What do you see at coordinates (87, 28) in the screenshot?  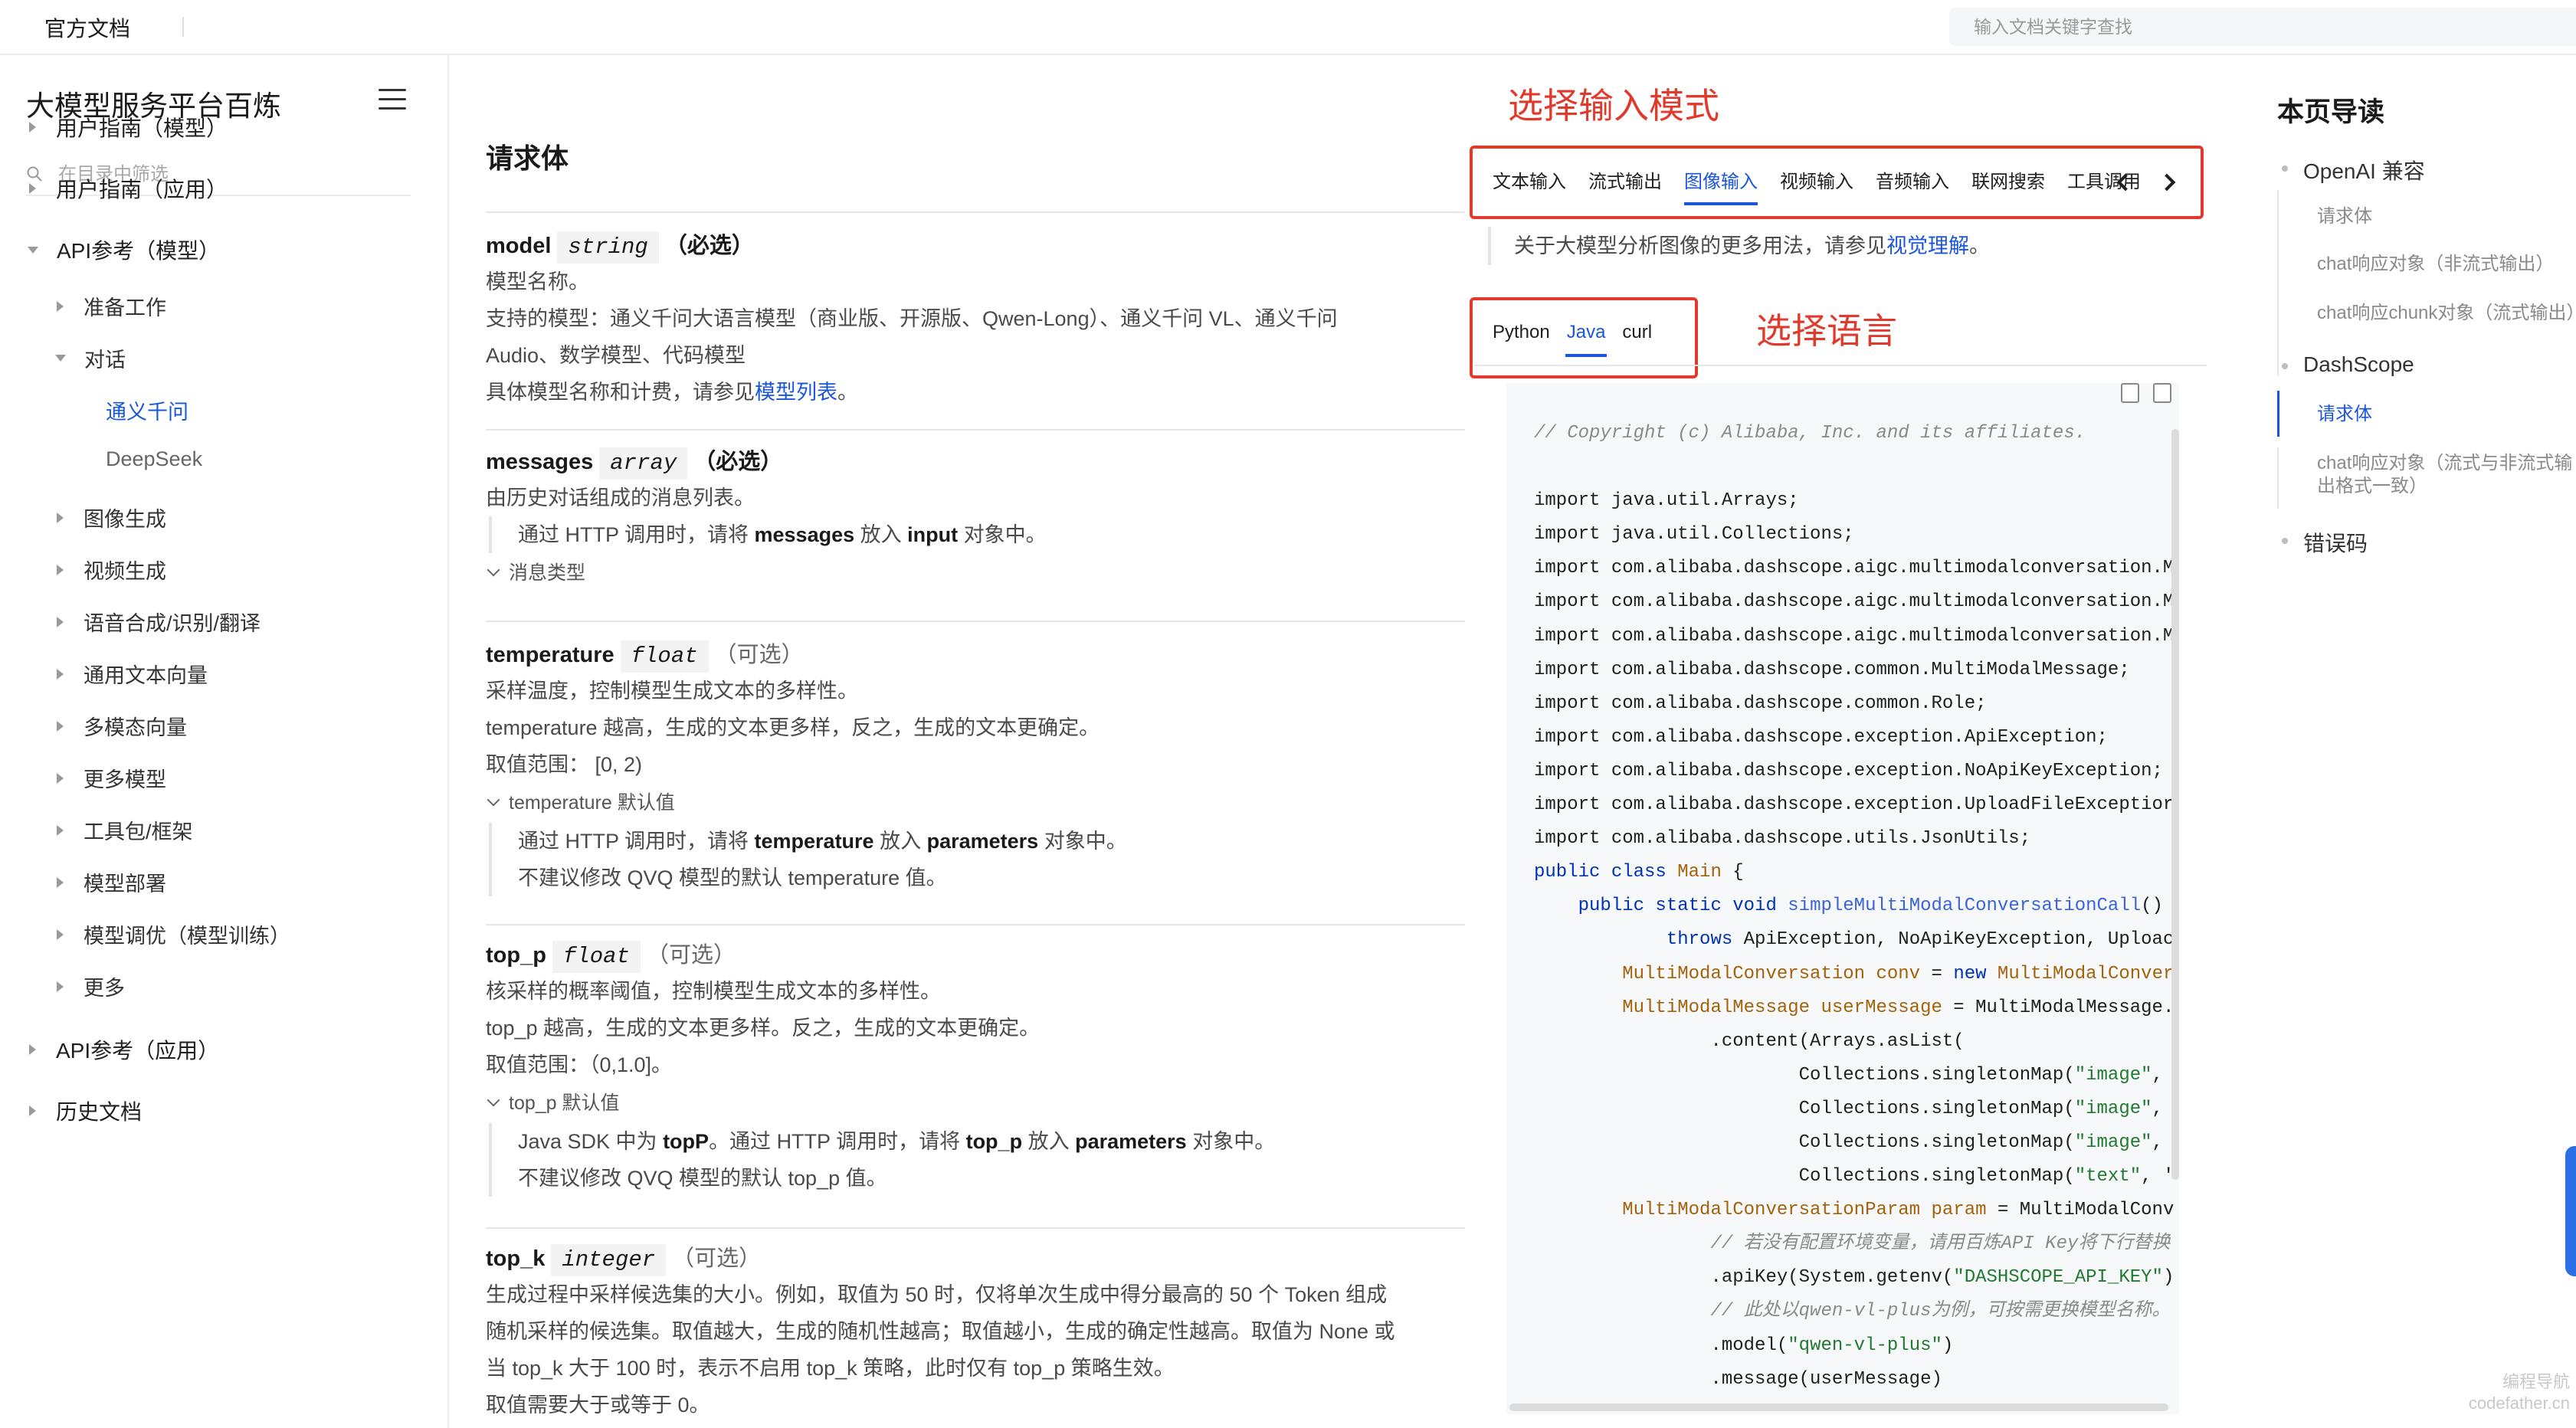 I see `brand-link: 官方文档` at bounding box center [87, 28].